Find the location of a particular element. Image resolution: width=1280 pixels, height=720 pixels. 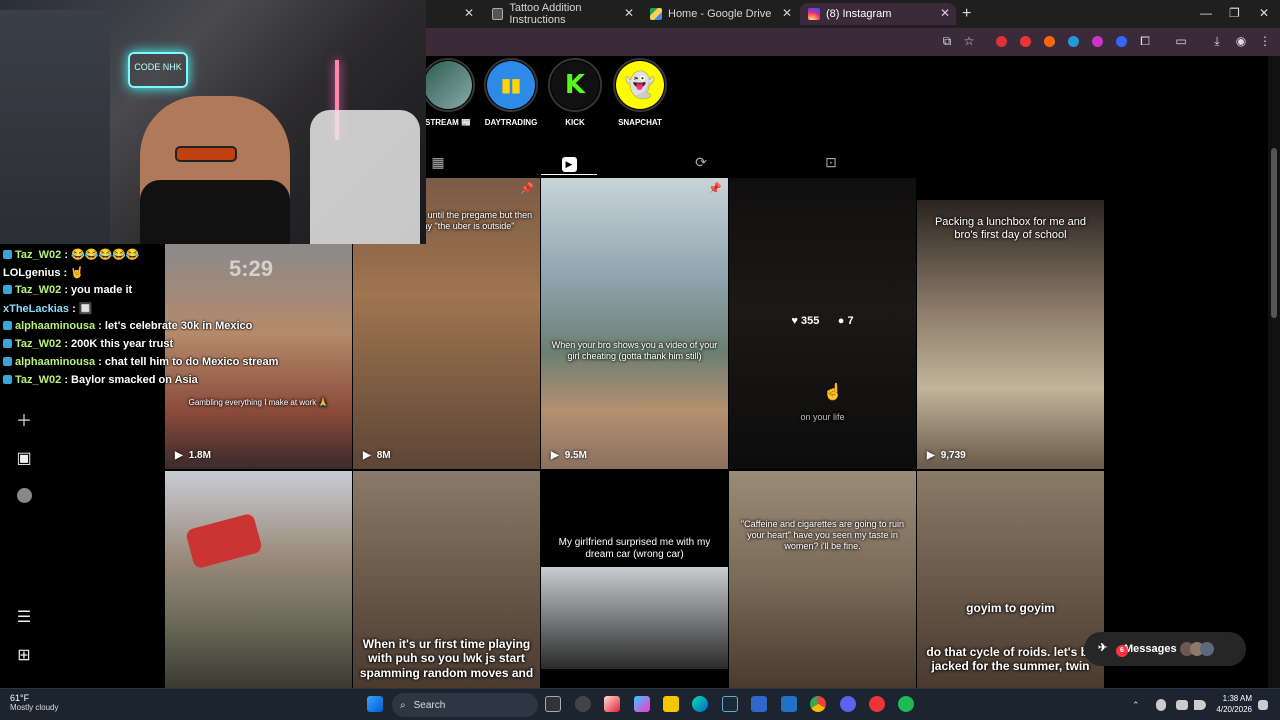

install-app-icon: ⧉ is located at coordinates (947, 41).